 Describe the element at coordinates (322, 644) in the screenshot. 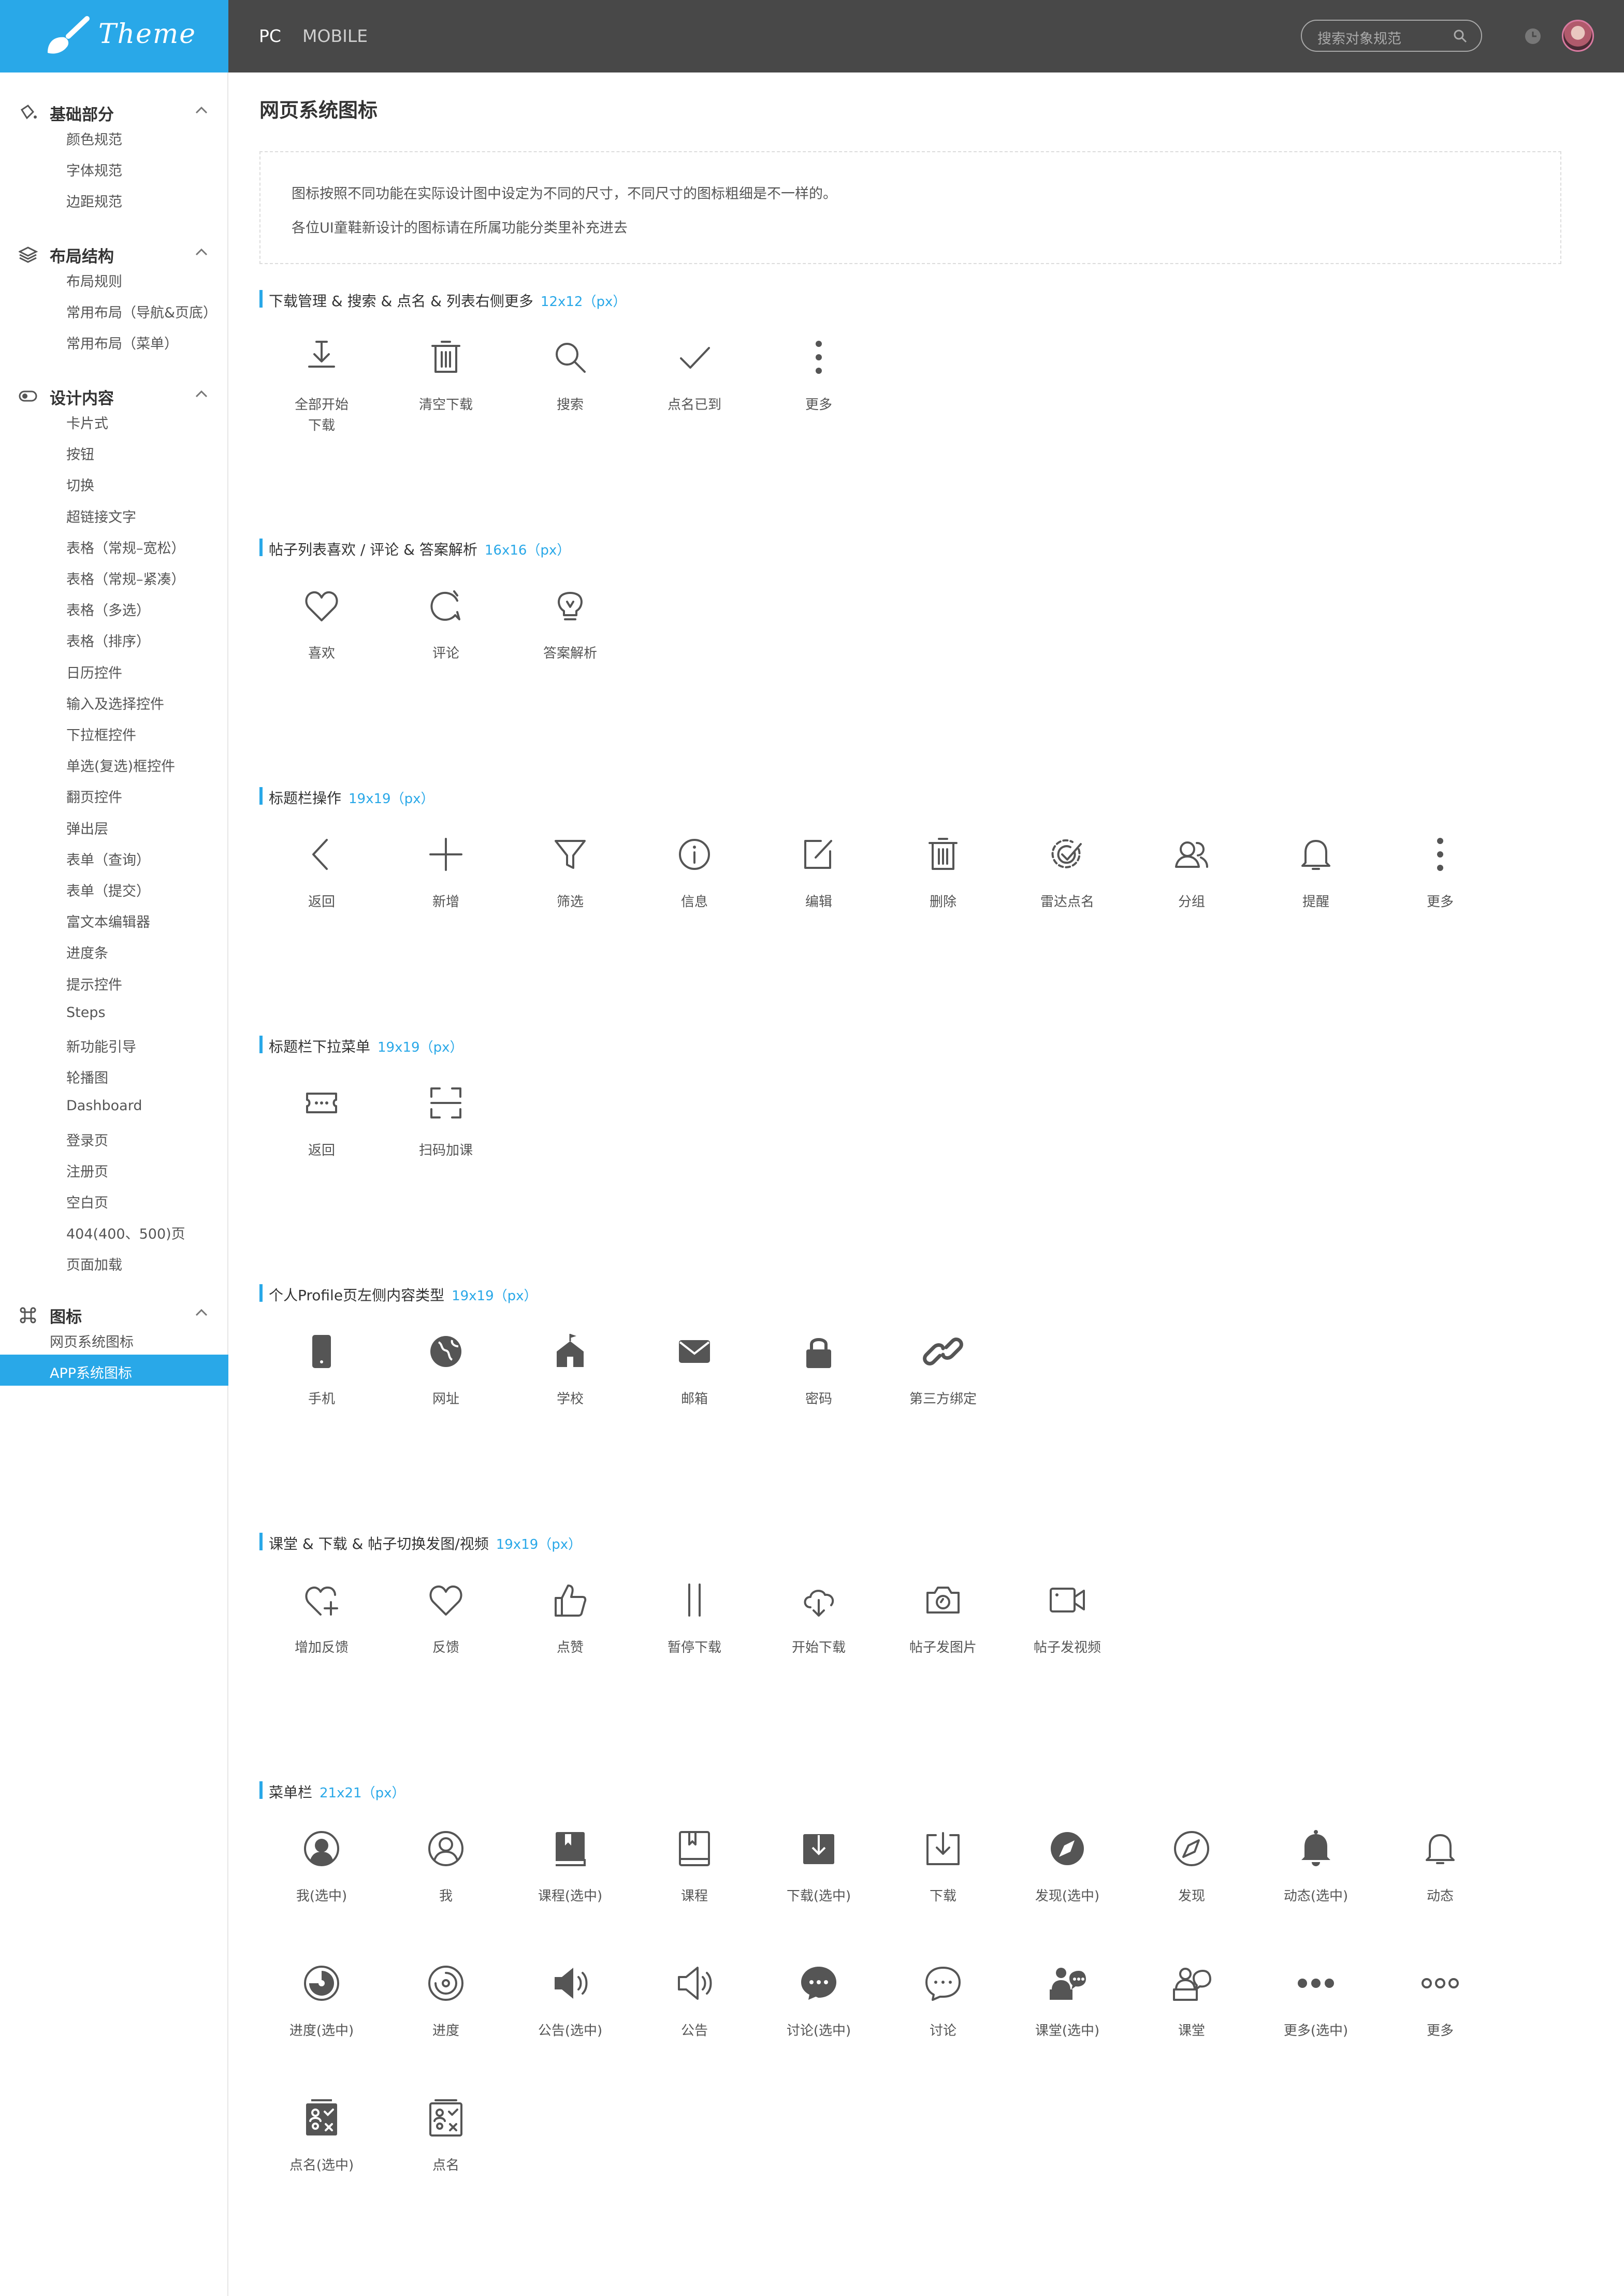

I see `icon-card: 喜欢` at that location.